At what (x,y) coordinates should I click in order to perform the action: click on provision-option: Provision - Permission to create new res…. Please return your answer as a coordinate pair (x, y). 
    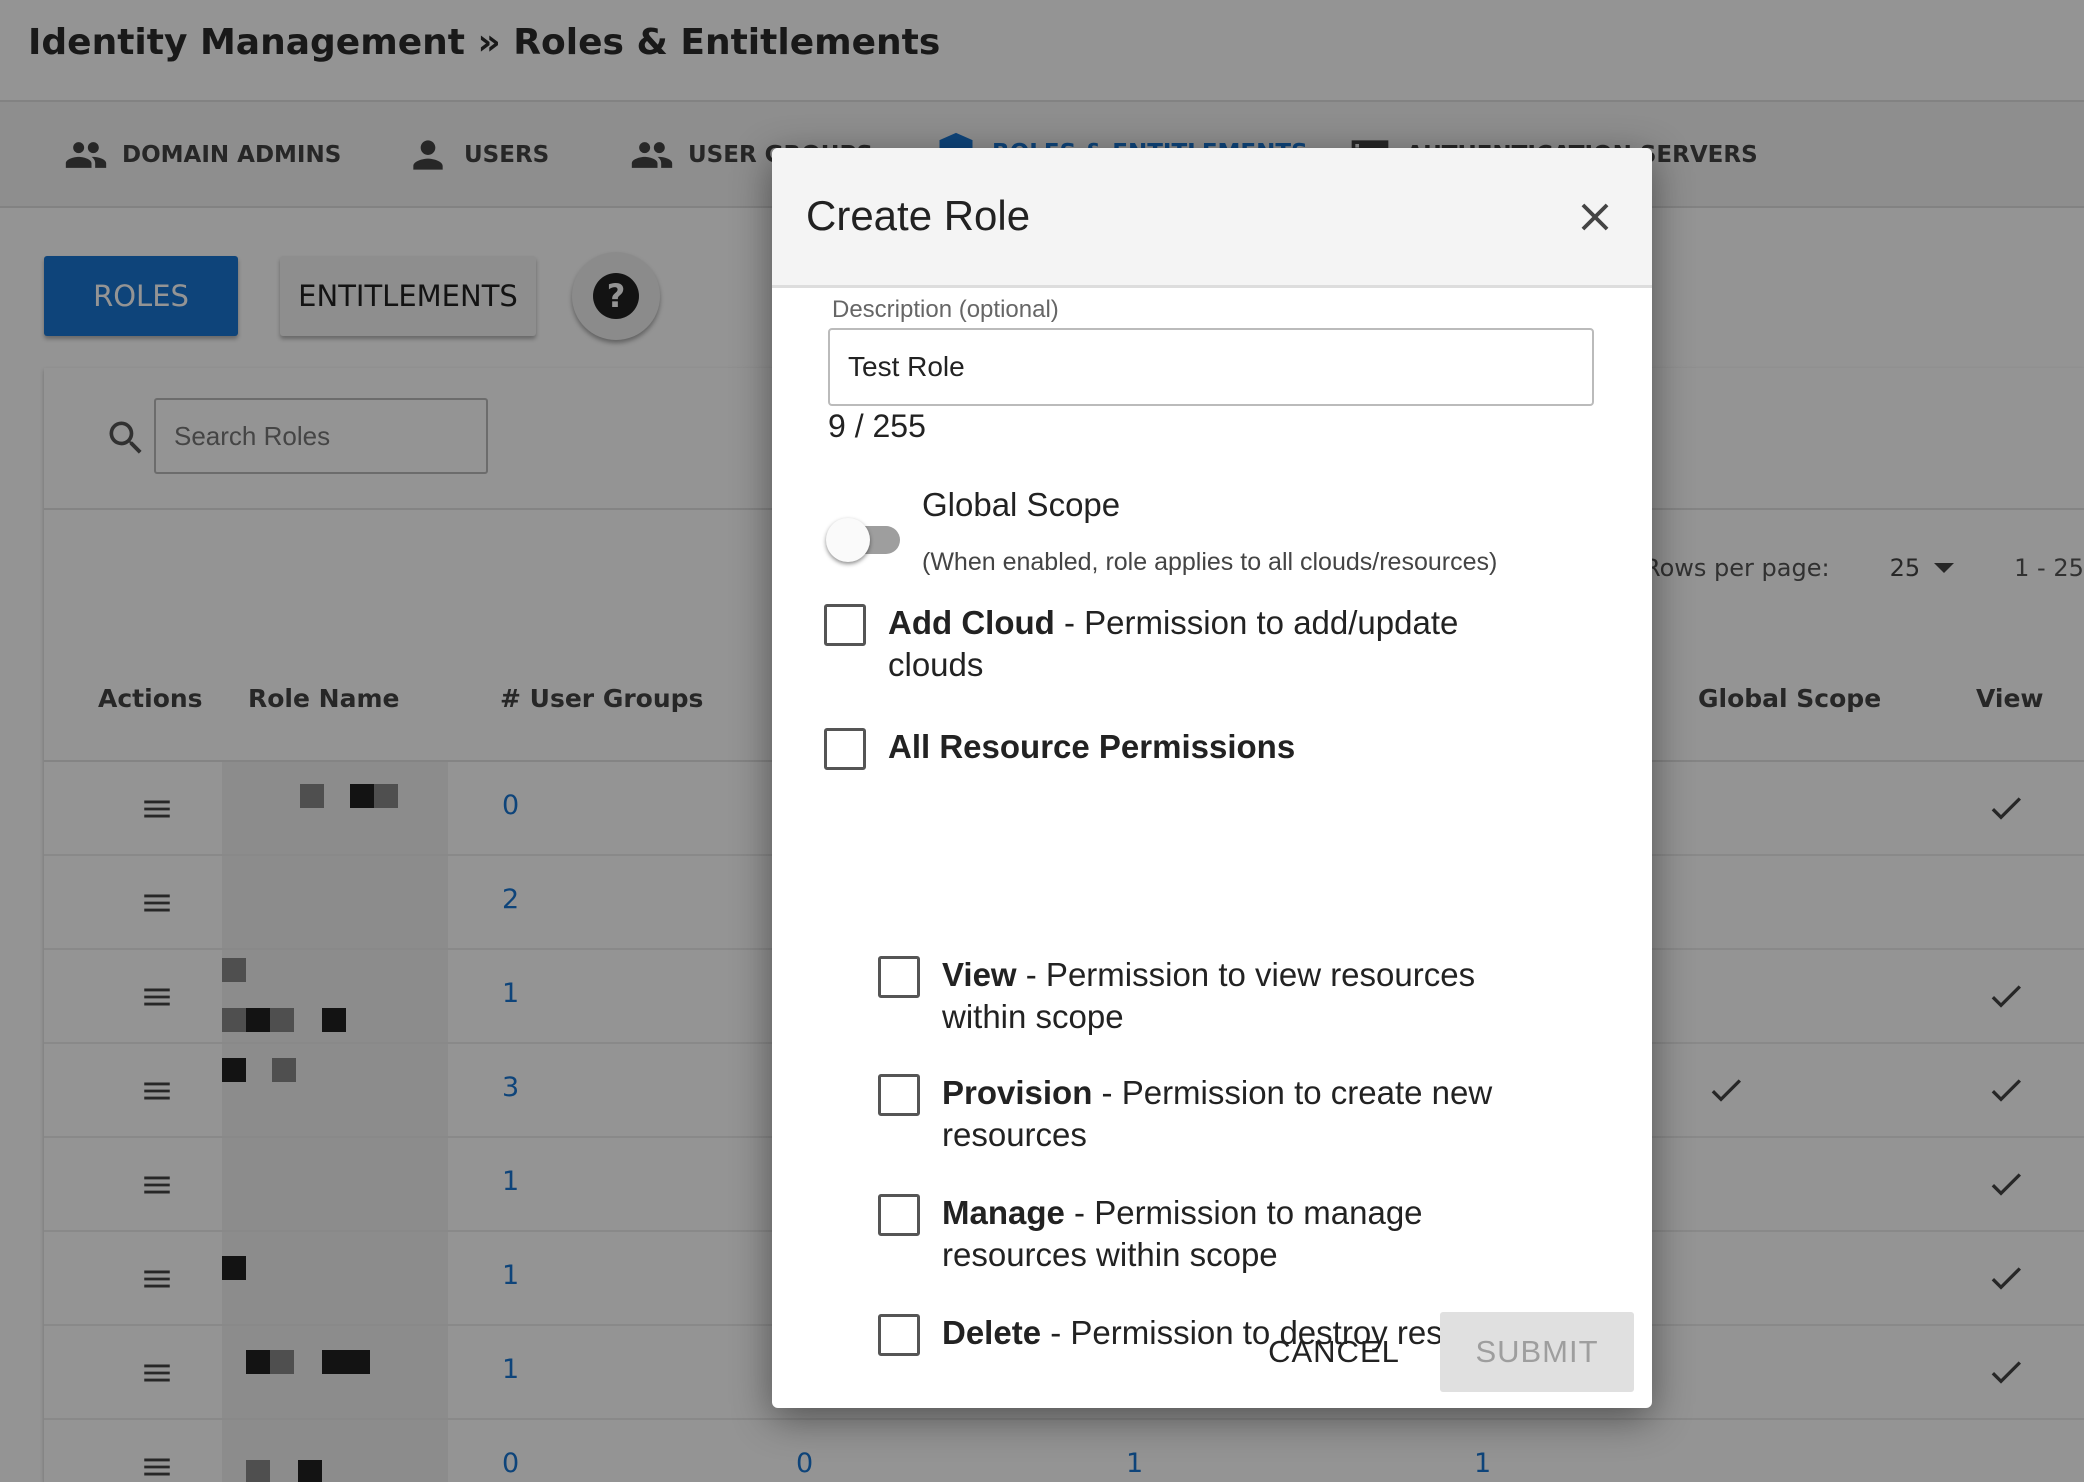
    Looking at the image, I should click on (1188, 1114).